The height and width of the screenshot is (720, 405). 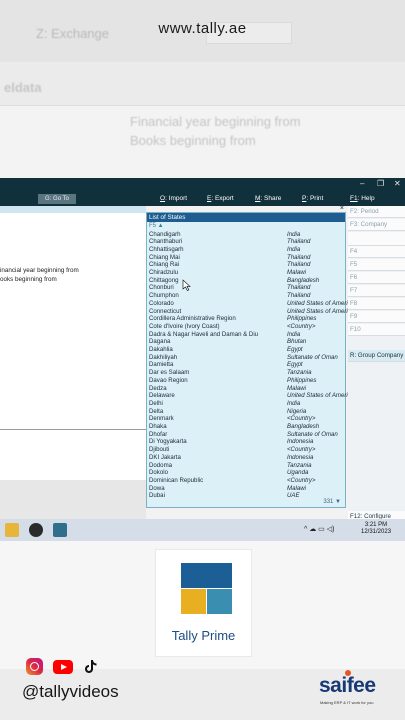 What do you see at coordinates (215, 121) in the screenshot?
I see `faded-fy-label: Financial year beginning from` at bounding box center [215, 121].